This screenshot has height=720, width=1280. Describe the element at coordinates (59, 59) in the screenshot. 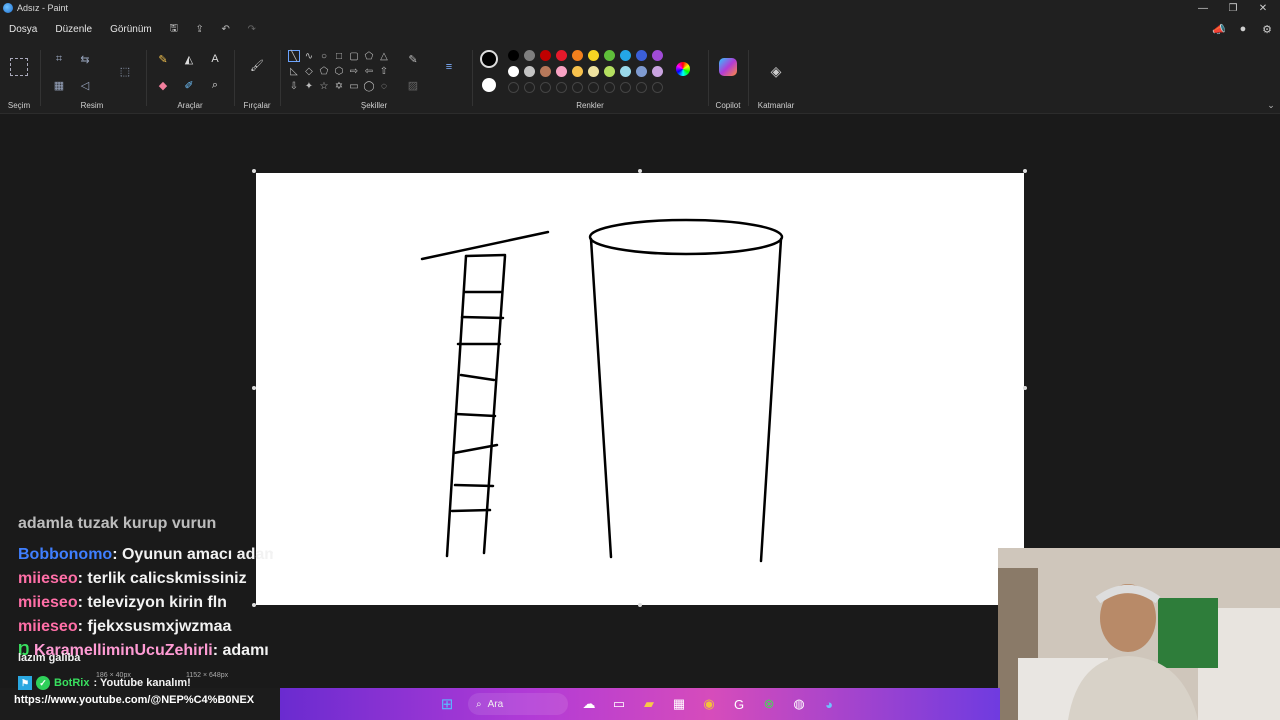

I see `crop-icon: ⌗` at that location.